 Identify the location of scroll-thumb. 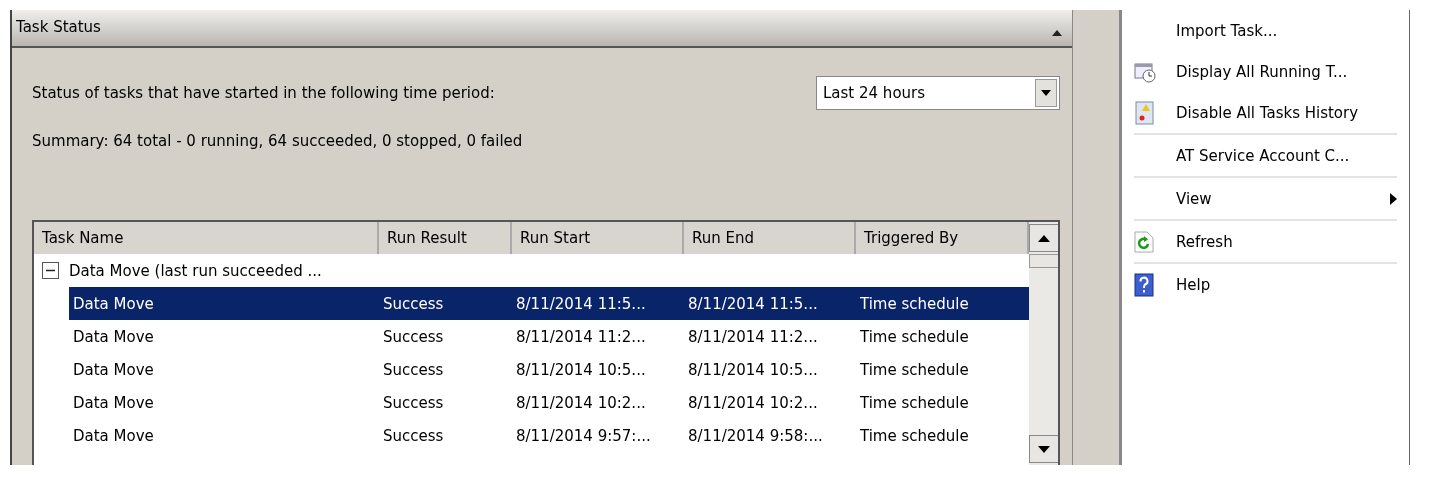
(1043, 261).